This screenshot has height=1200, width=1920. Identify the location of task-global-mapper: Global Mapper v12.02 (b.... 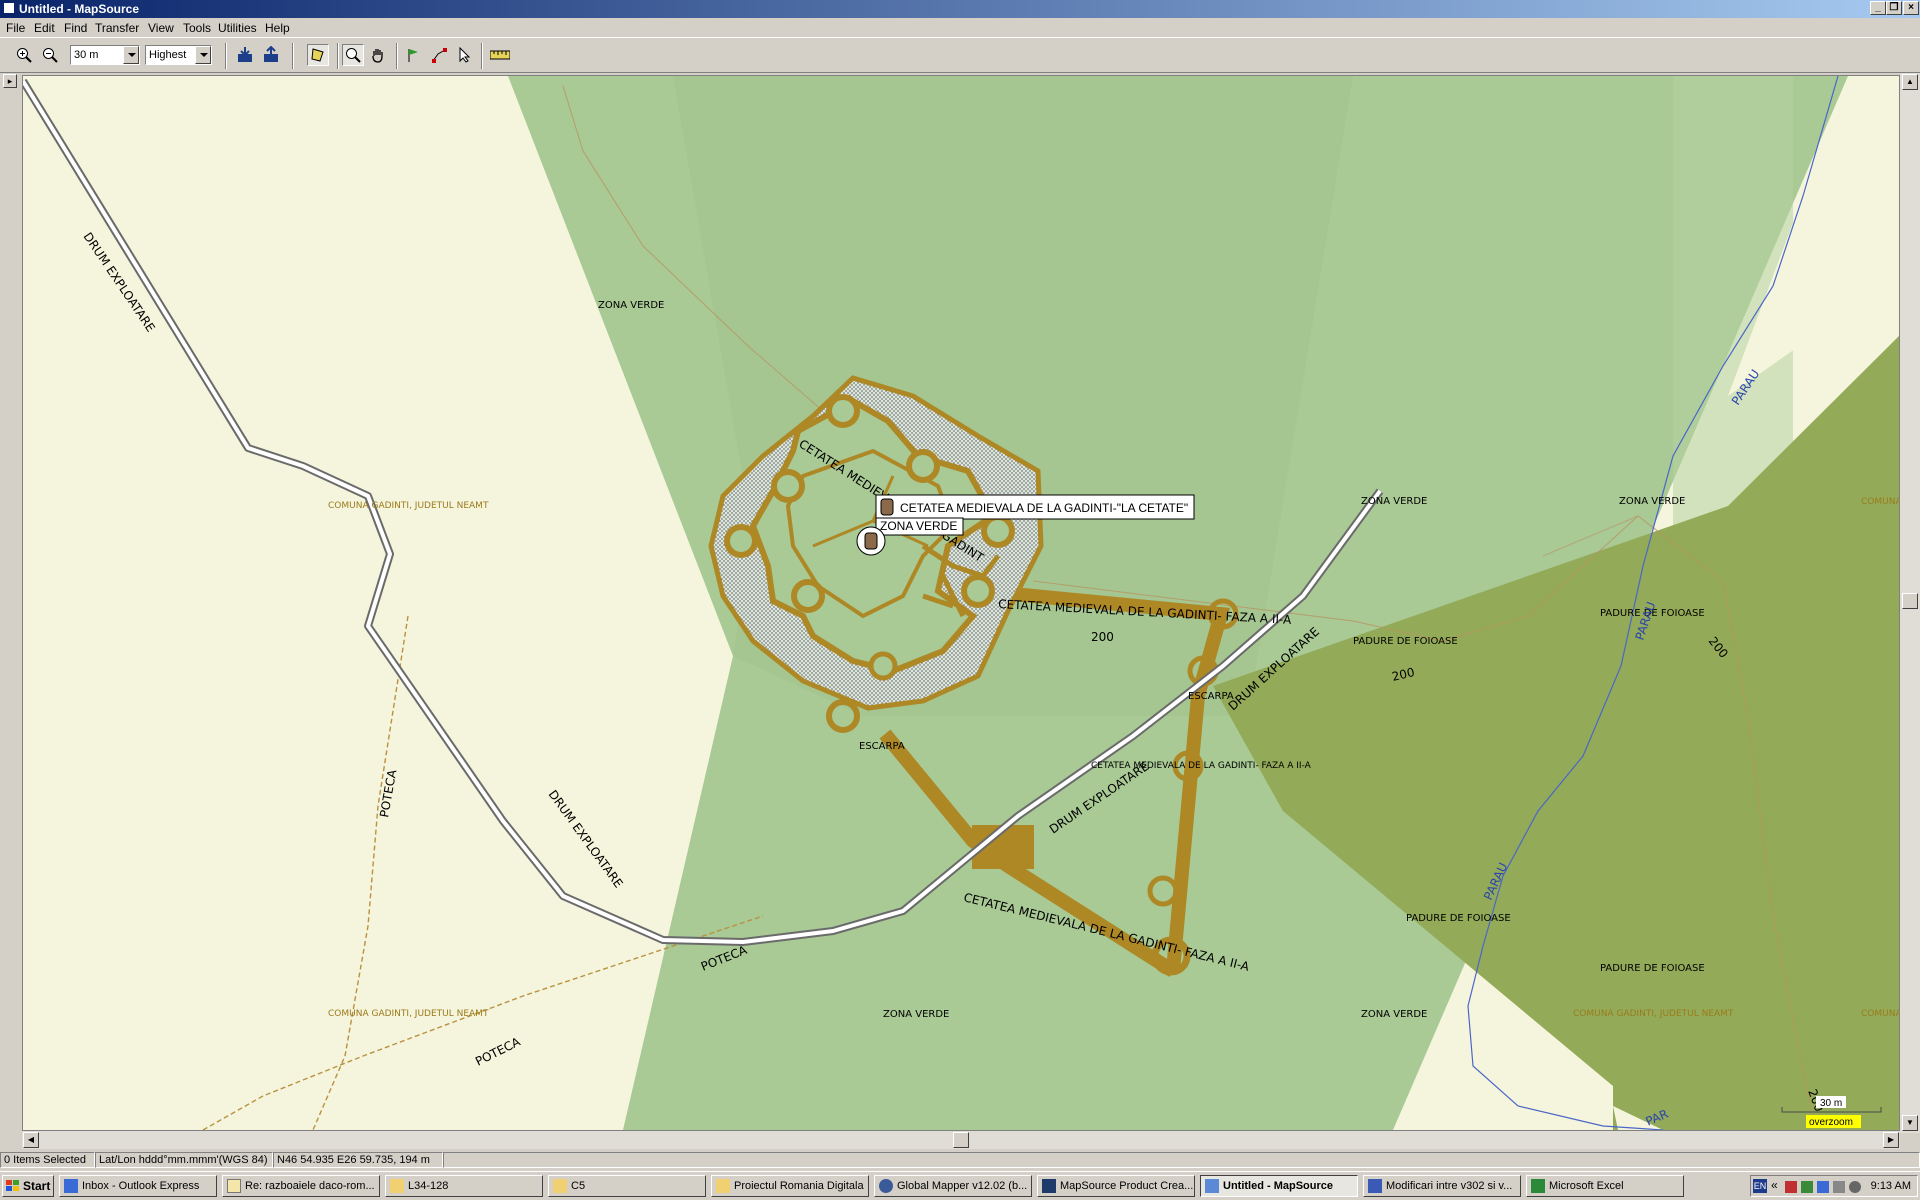
(953, 1186).